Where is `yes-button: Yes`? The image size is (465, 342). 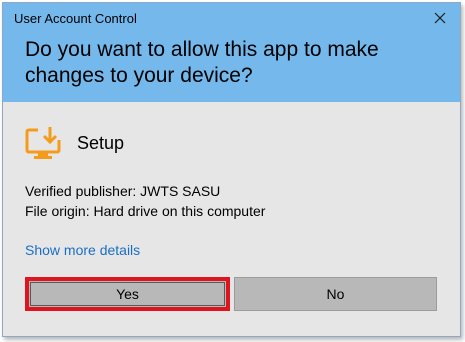 yes-button: Yes is located at coordinates (127, 294).